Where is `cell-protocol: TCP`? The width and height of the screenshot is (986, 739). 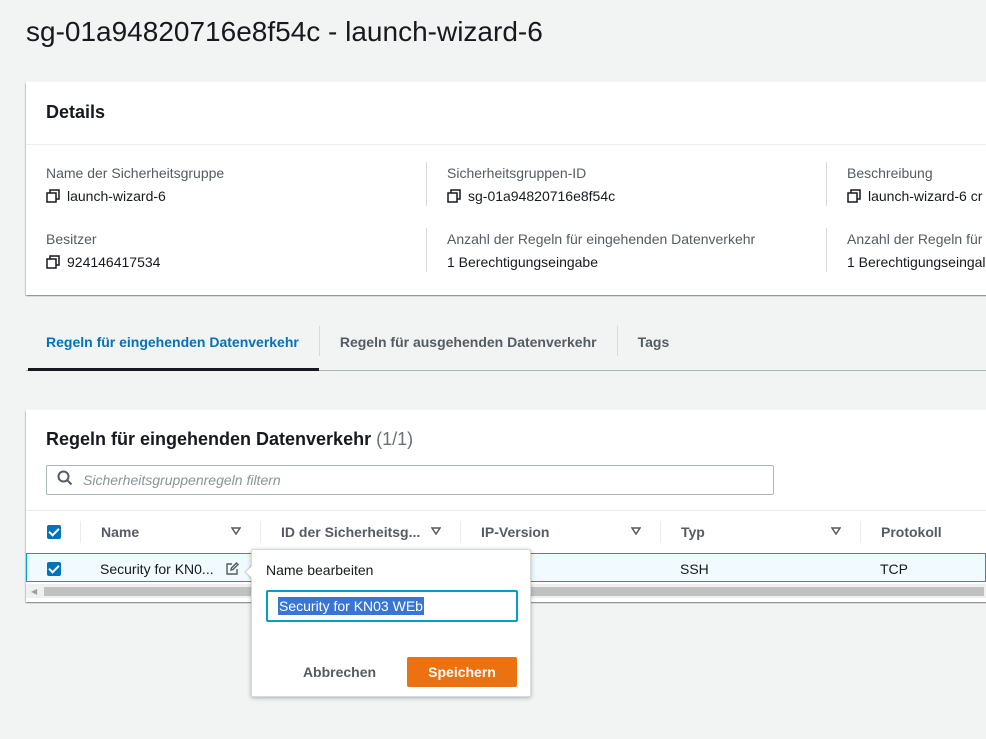
cell-protocol: TCP is located at coordinates (894, 568).